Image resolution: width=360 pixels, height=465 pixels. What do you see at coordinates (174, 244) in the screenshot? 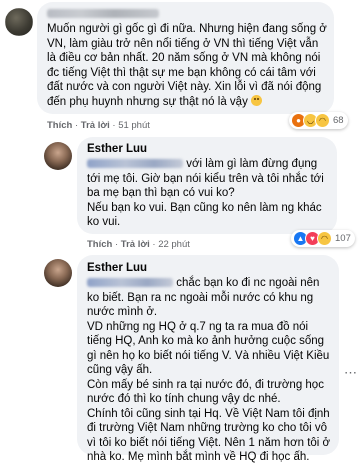
I see `reply-time: 22 phút` at bounding box center [174, 244].